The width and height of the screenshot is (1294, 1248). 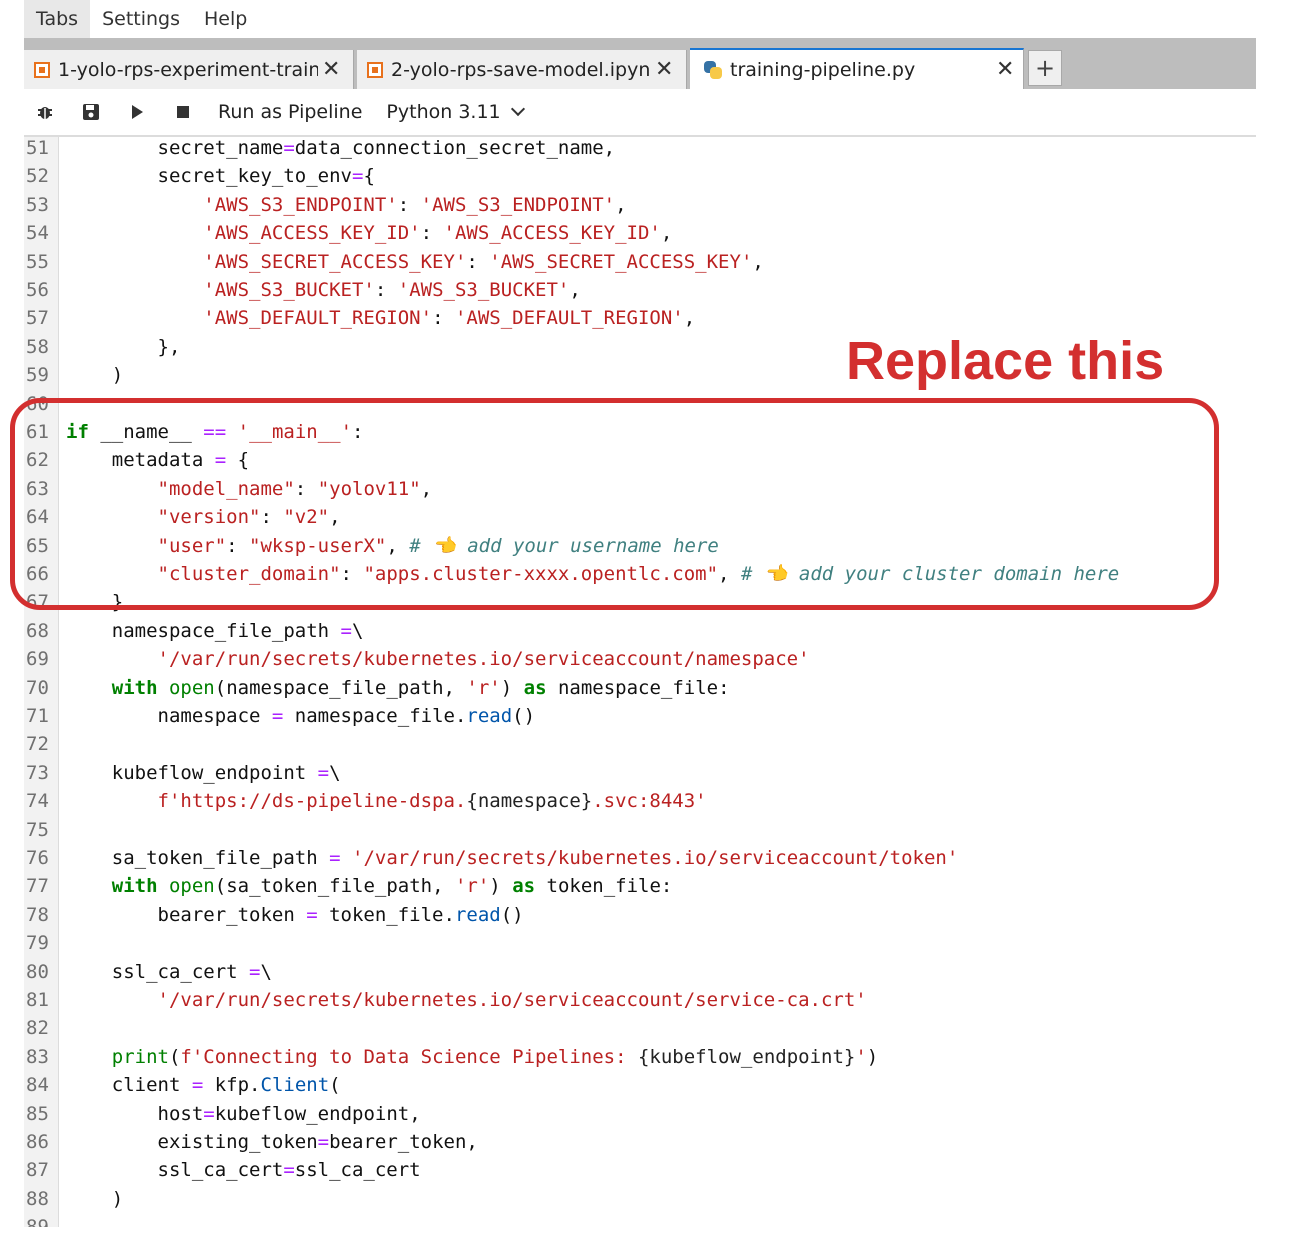 What do you see at coordinates (37, 204) in the screenshot?
I see `line-number: 53` at bounding box center [37, 204].